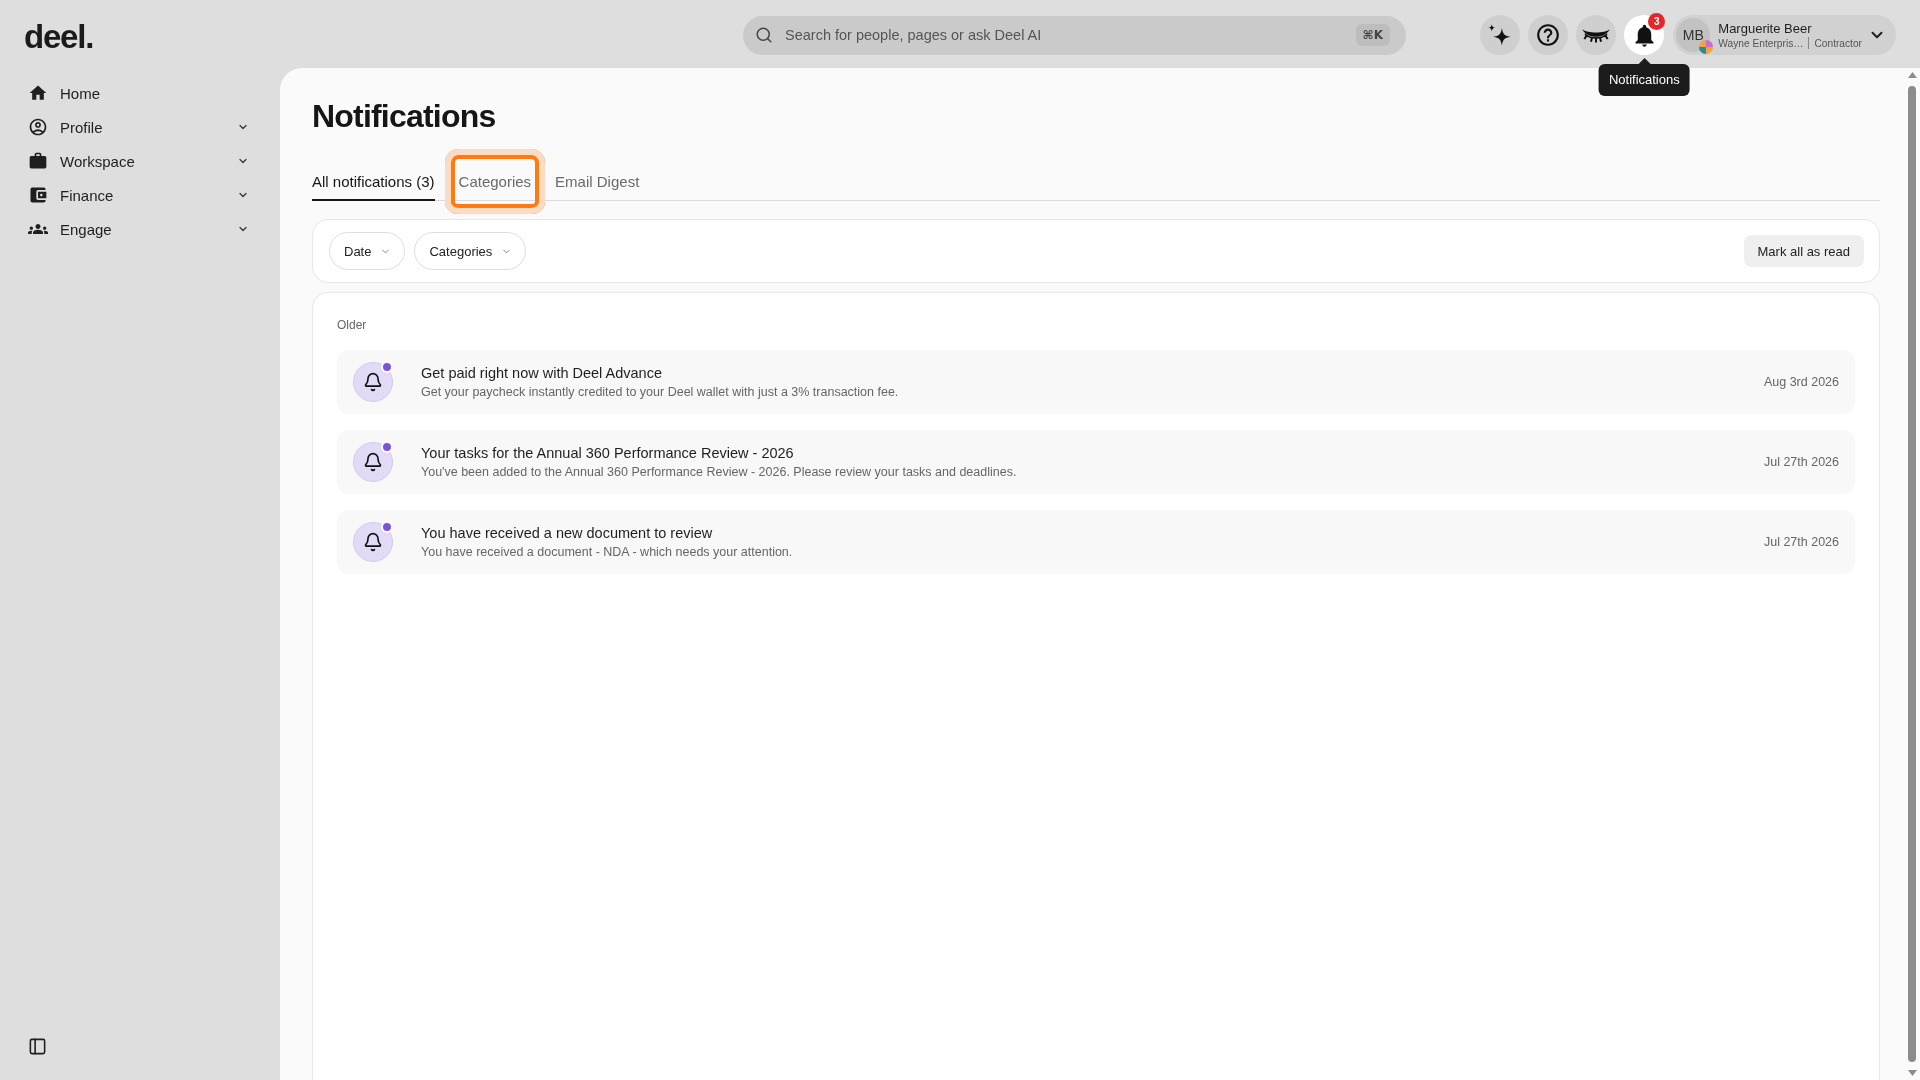 The image size is (1920, 1080). I want to click on notification-title: You have received a new document to review, so click(567, 533).